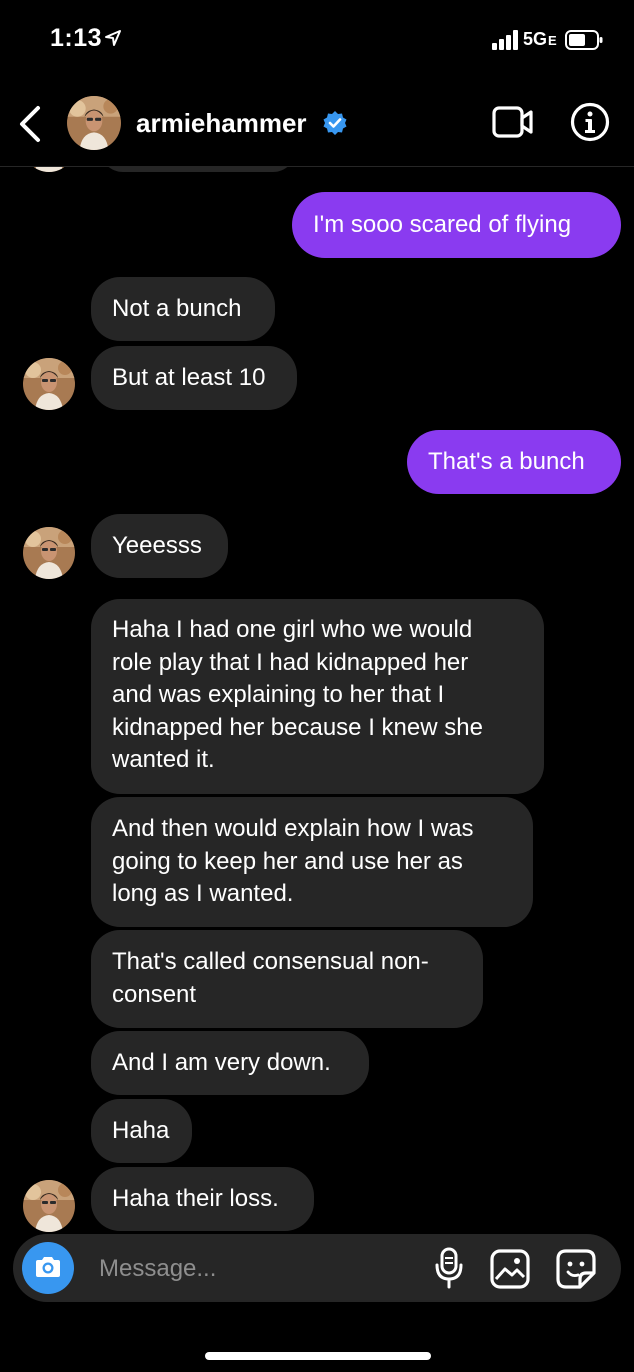  What do you see at coordinates (230, 1063) in the screenshot?
I see `message-bubble-incoming: And I am very down.` at bounding box center [230, 1063].